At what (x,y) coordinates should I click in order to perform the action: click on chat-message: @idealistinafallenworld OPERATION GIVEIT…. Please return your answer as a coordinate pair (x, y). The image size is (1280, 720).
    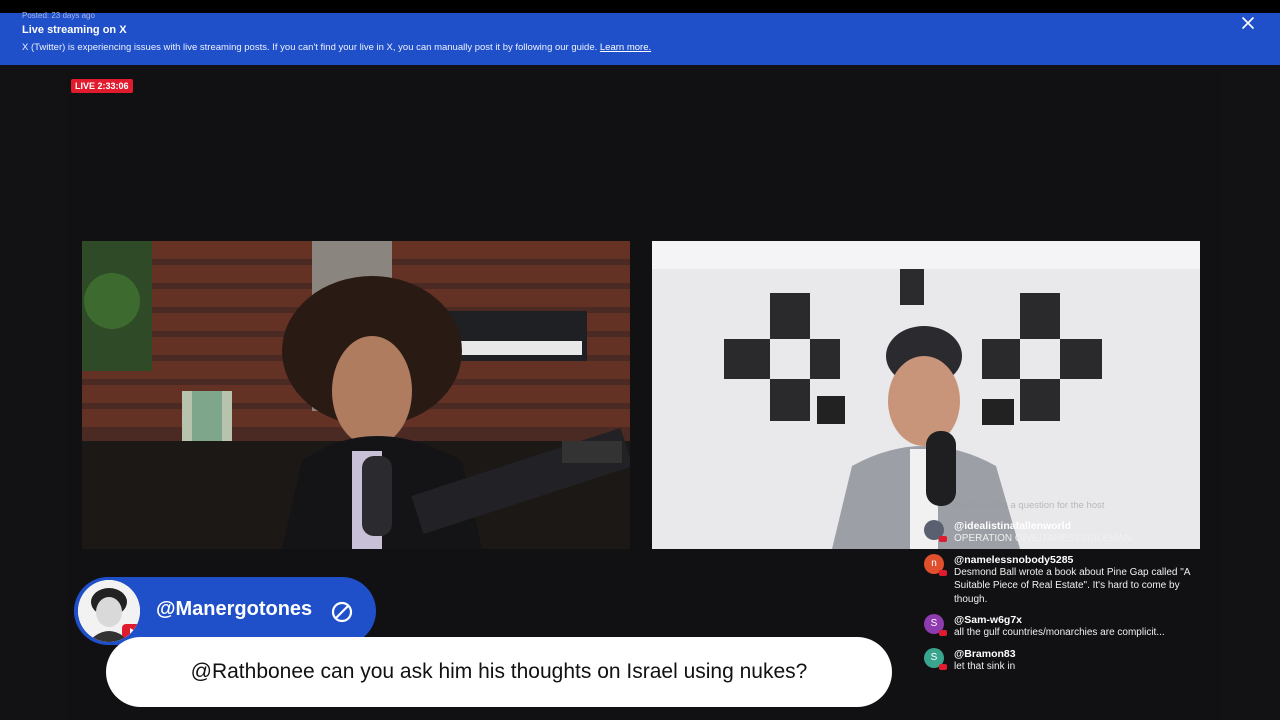
    Looking at the image, I should click on (1064, 533).